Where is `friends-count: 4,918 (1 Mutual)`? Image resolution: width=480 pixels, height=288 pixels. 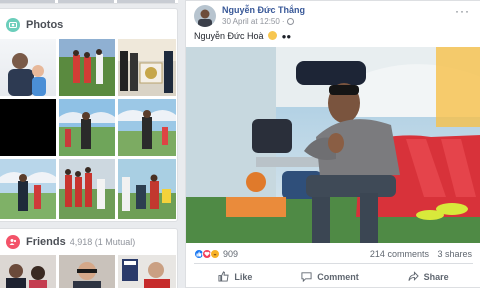 friends-count: 4,918 (1 Mutual) is located at coordinates (102, 242).